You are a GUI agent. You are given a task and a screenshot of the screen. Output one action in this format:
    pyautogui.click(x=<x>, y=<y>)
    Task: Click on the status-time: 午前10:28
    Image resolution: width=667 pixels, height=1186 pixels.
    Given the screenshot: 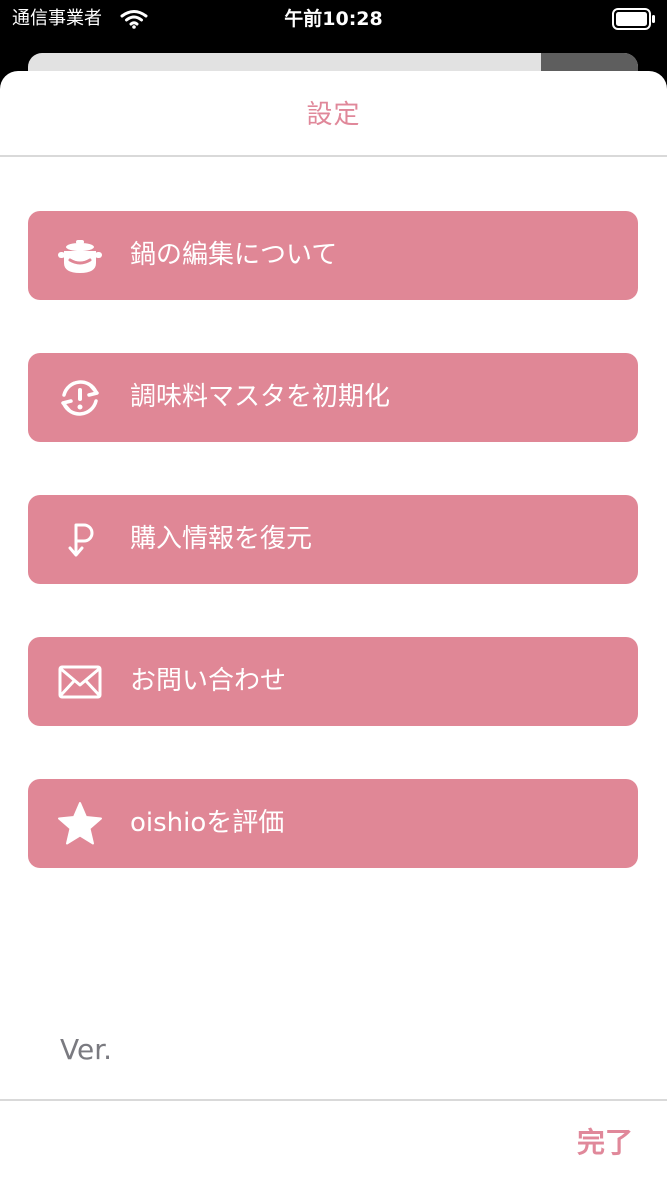 What is the action you would take?
    pyautogui.click(x=333, y=19)
    